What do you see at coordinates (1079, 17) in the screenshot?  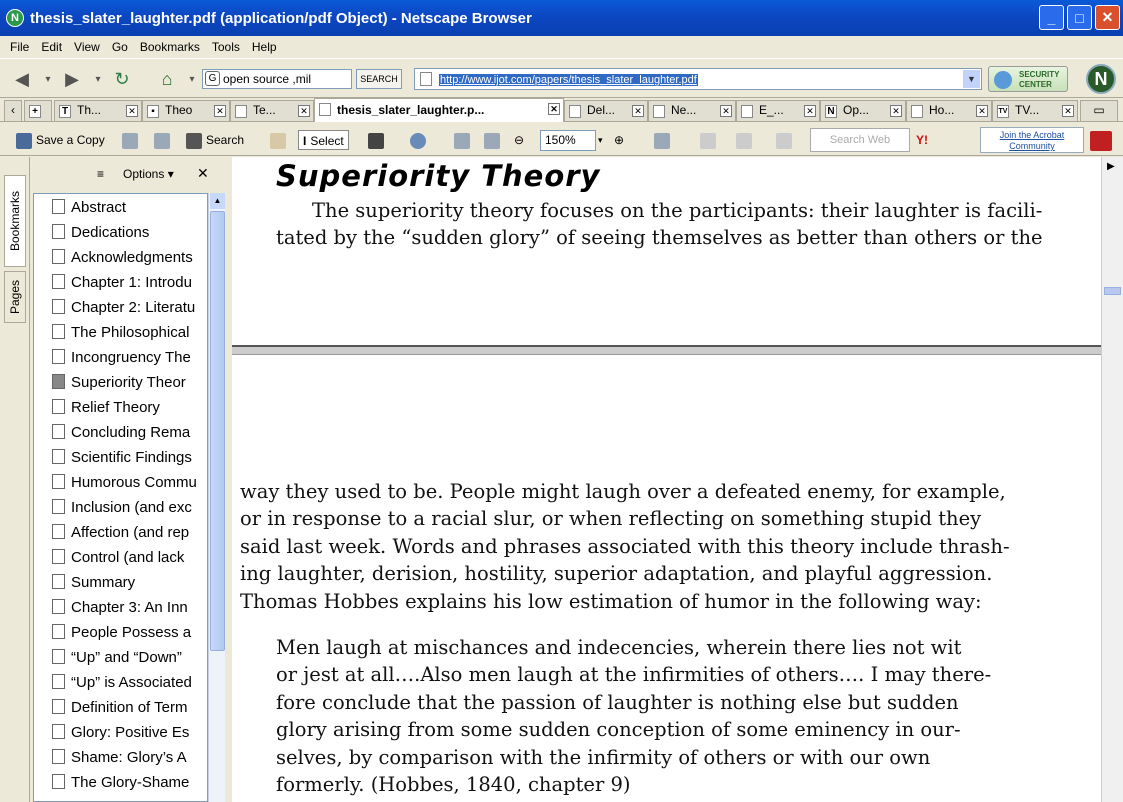 I see `maximize-button: □` at bounding box center [1079, 17].